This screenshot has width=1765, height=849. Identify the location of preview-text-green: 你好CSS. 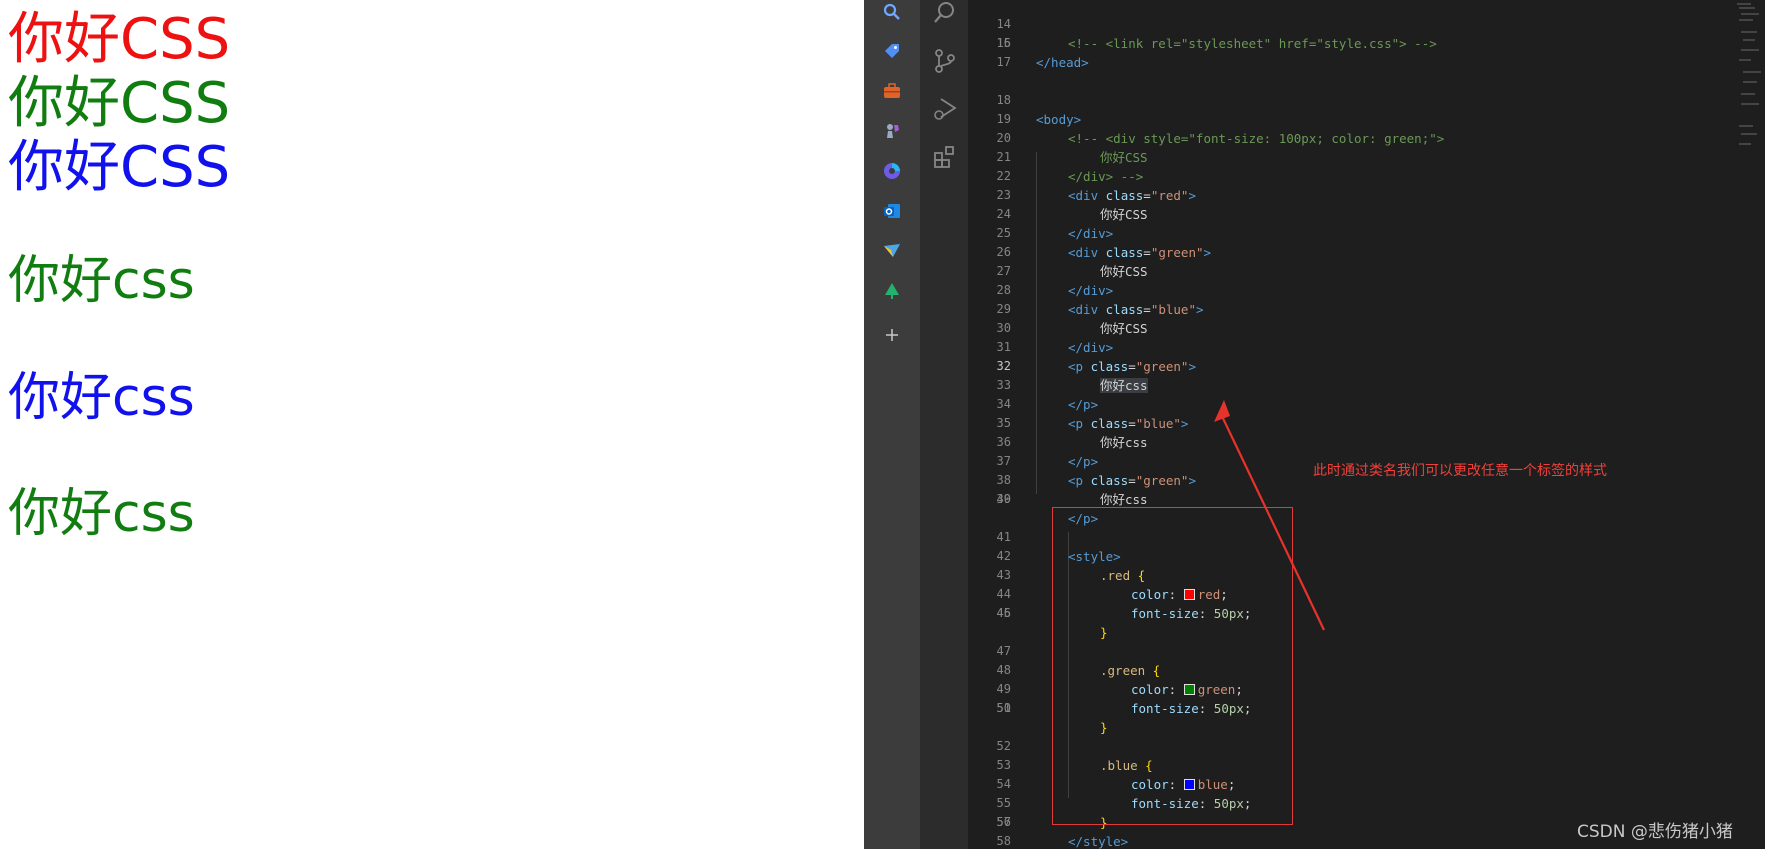
(119, 103).